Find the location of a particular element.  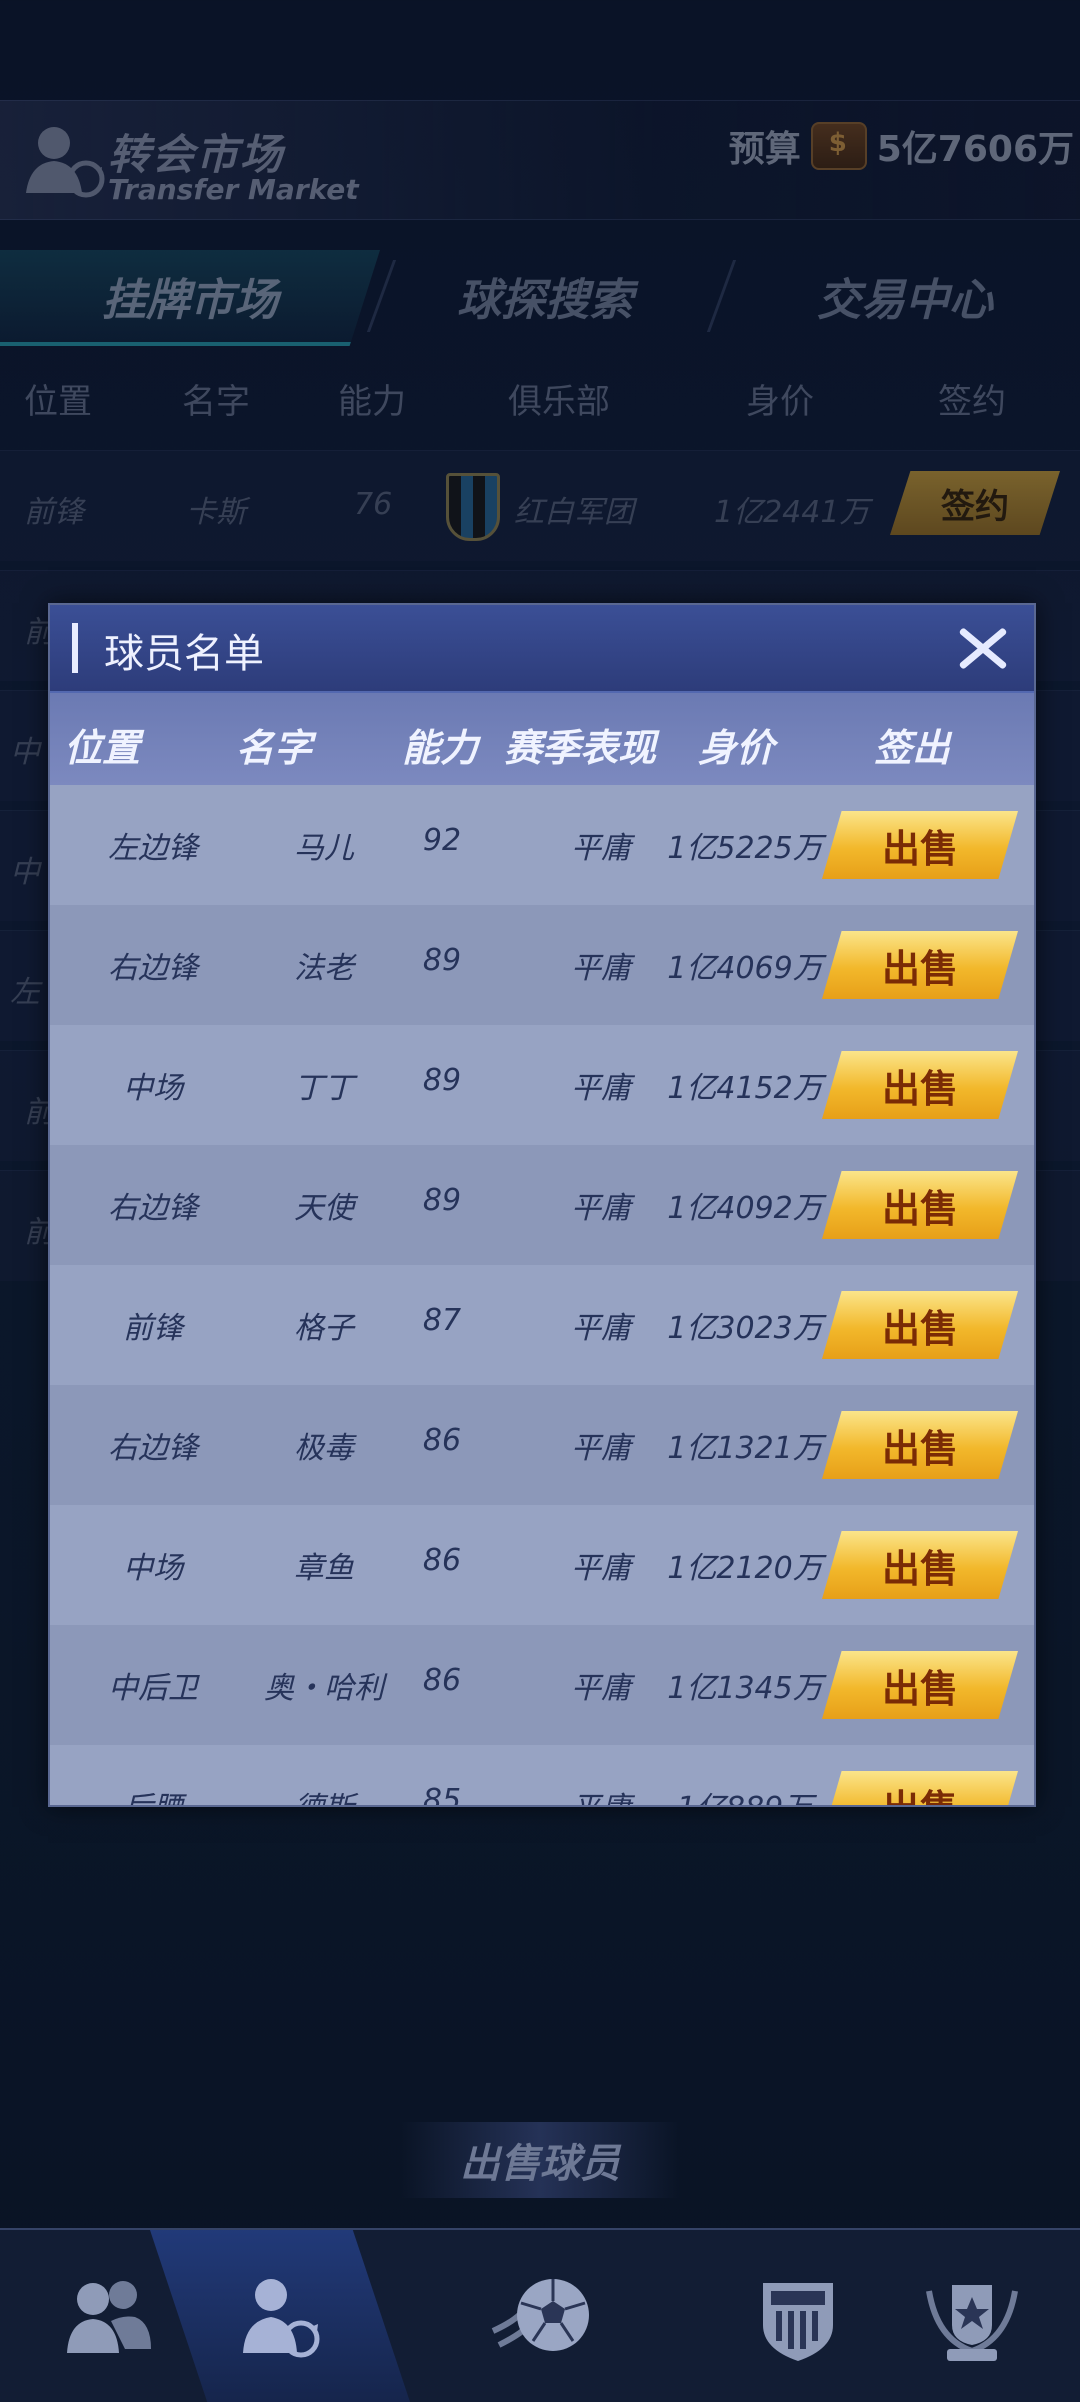

player-value: 1亿4069万 is located at coordinates (745, 968).